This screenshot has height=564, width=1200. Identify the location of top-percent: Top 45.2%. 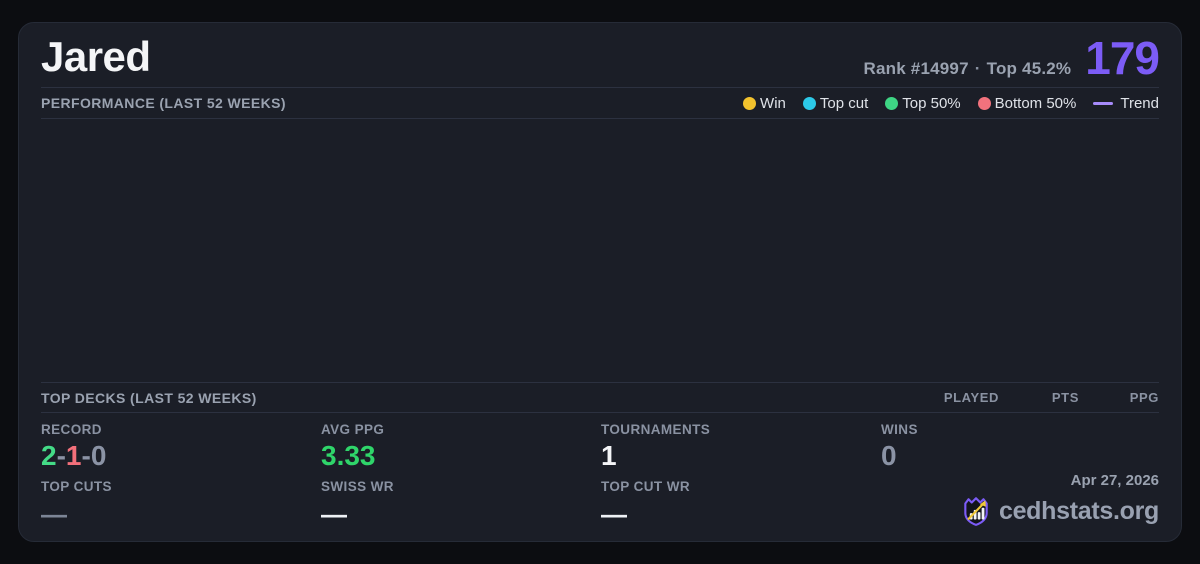
(1029, 68).